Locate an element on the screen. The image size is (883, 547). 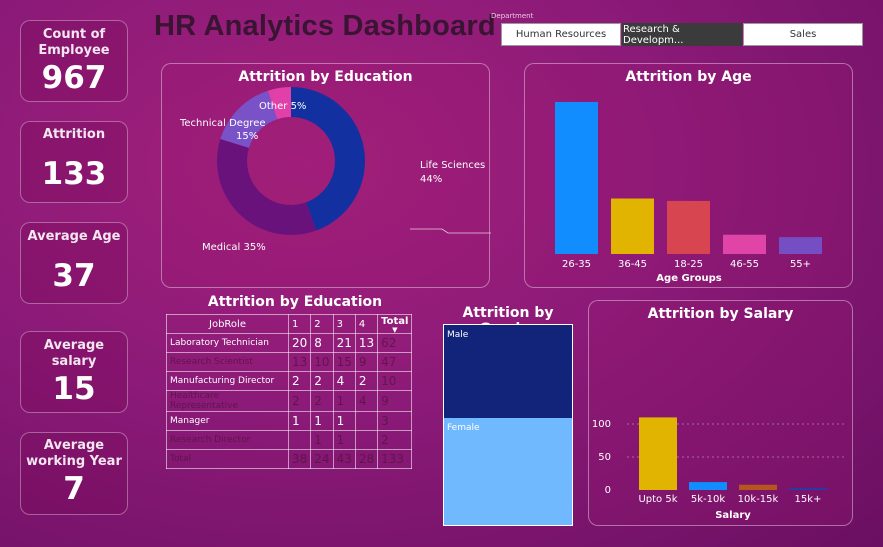
kpi-value: 967 is located at coordinates (74, 78).